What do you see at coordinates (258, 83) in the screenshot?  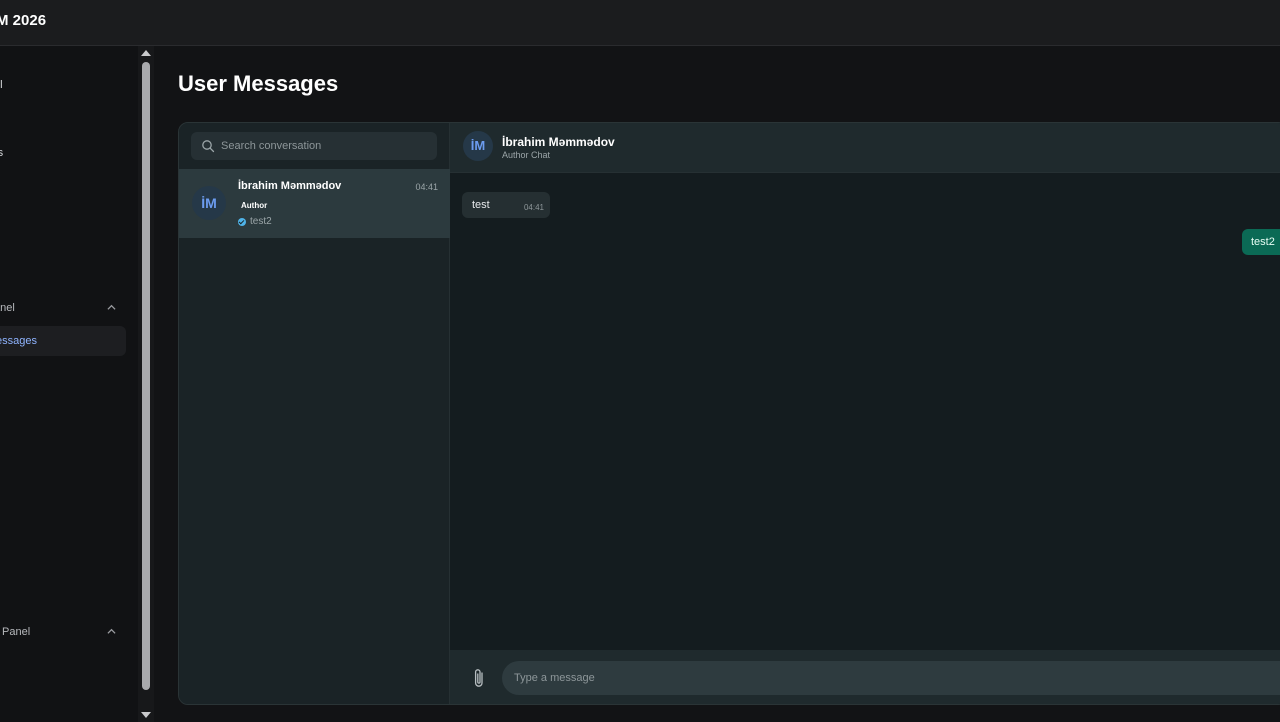 I see `page-title: User Messages` at bounding box center [258, 83].